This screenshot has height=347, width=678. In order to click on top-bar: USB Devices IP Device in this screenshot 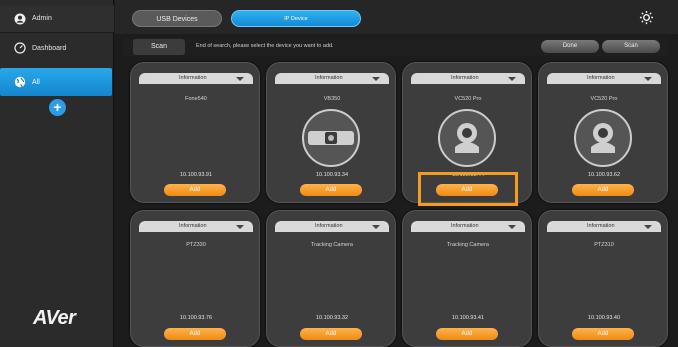, I will do `click(396, 17)`.